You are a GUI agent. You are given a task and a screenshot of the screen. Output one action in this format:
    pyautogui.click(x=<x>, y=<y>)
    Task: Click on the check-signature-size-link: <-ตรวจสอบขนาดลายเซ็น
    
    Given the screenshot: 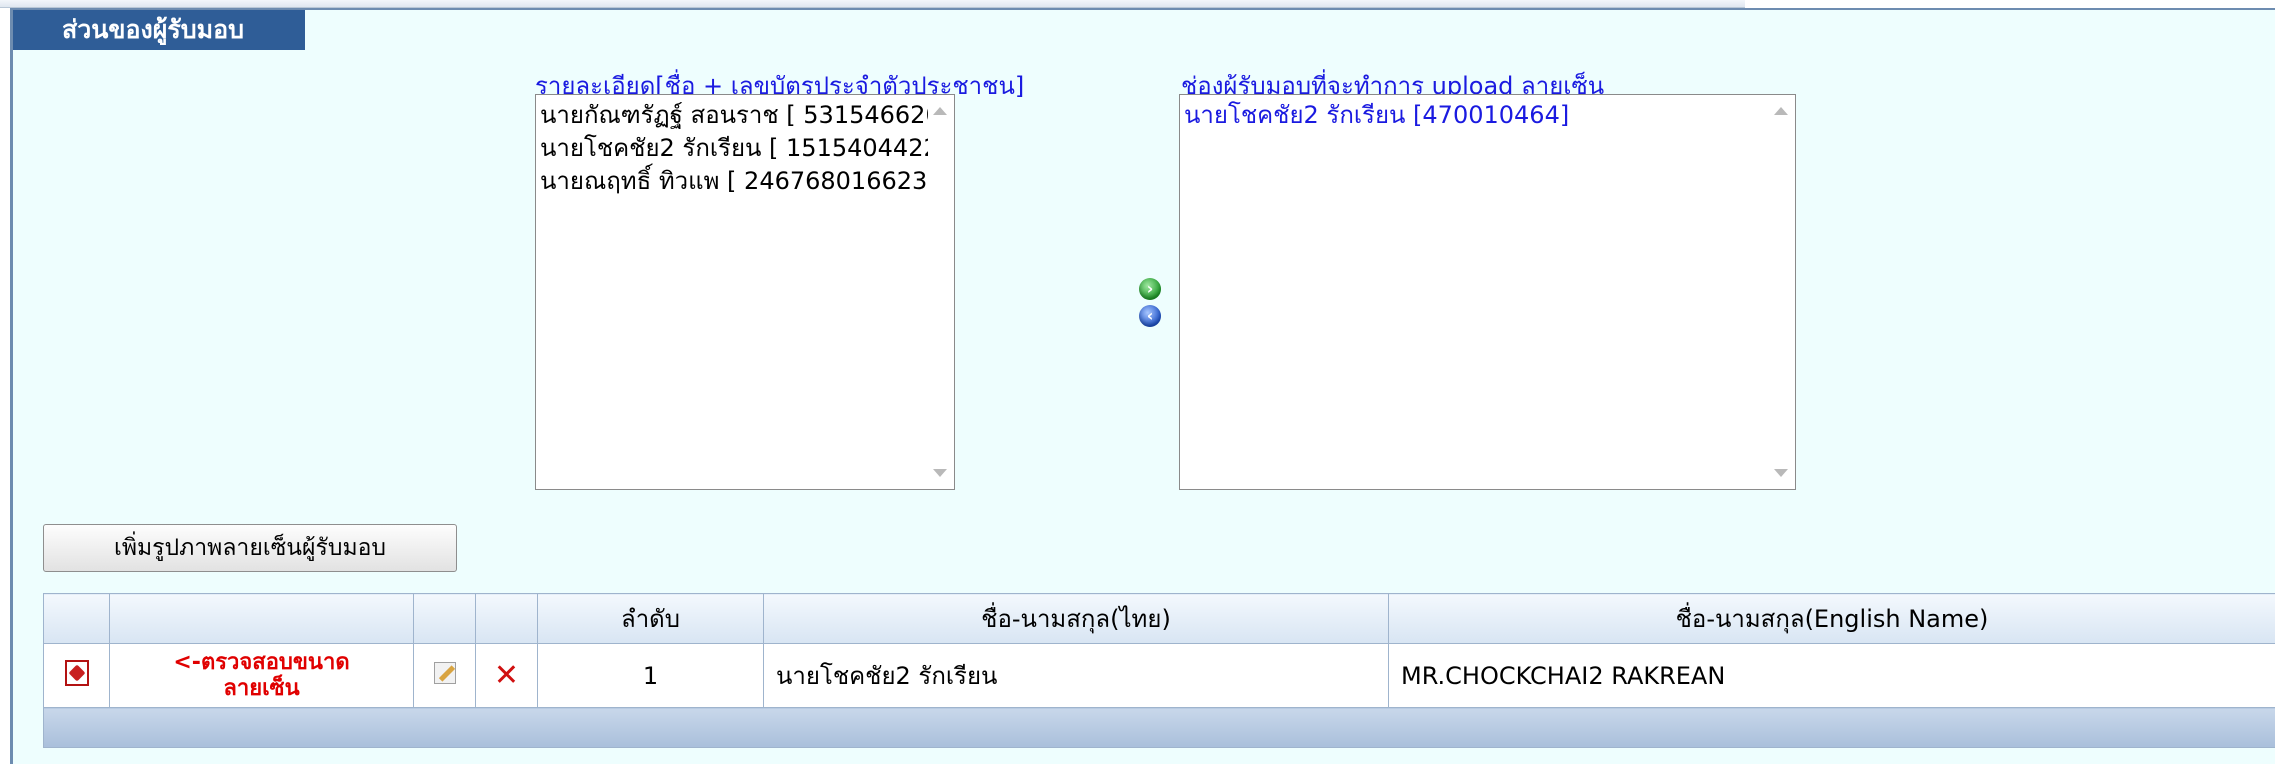 What is the action you would take?
    pyautogui.click(x=262, y=676)
    